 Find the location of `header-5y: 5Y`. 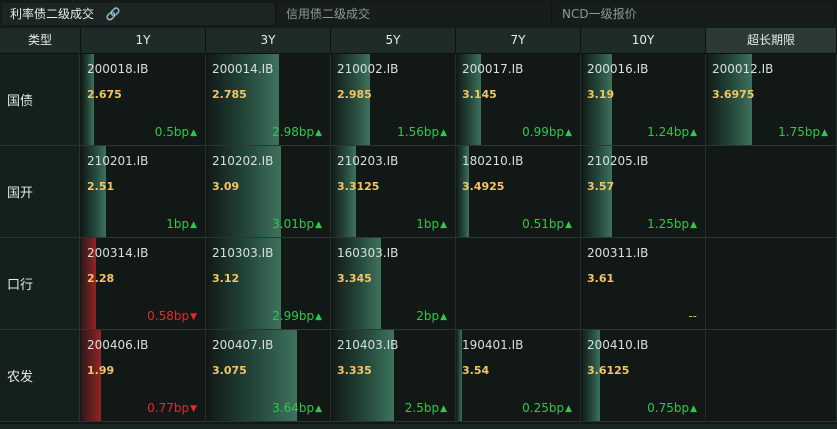

header-5y: 5Y is located at coordinates (393, 40).